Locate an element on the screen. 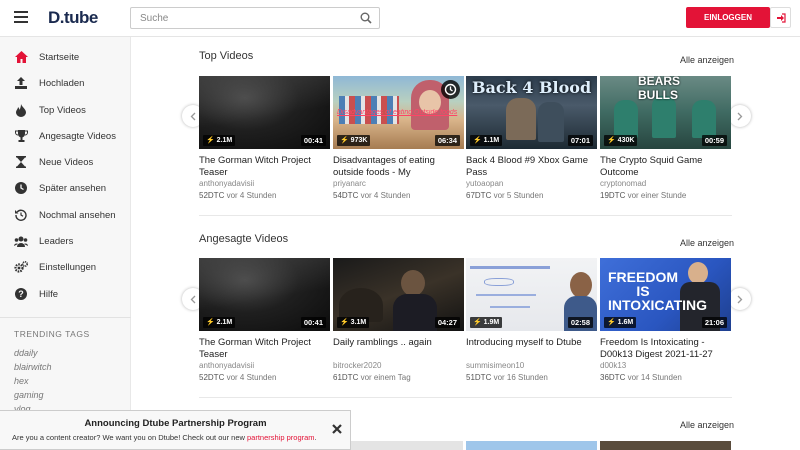 This screenshot has height=450, width=800. video-author: yutoaopan is located at coordinates (531, 184).